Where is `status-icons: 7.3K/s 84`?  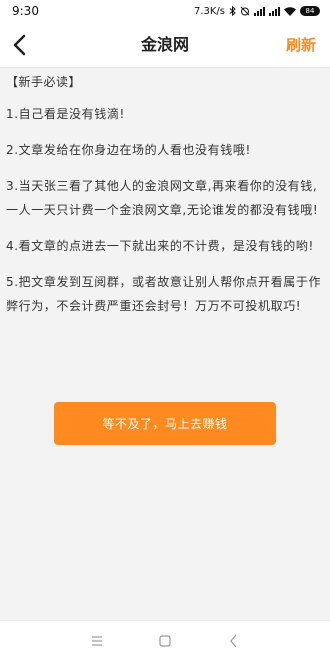
status-icons: 7.3K/s 84 is located at coordinates (257, 11).